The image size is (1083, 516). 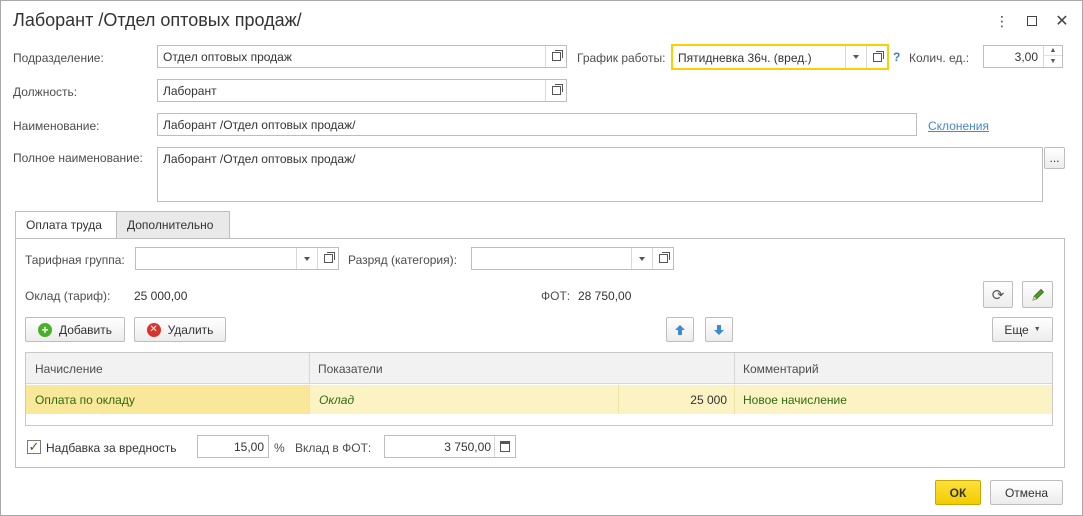 What do you see at coordinates (958, 492) in the screenshot?
I see `ok-button: ОК` at bounding box center [958, 492].